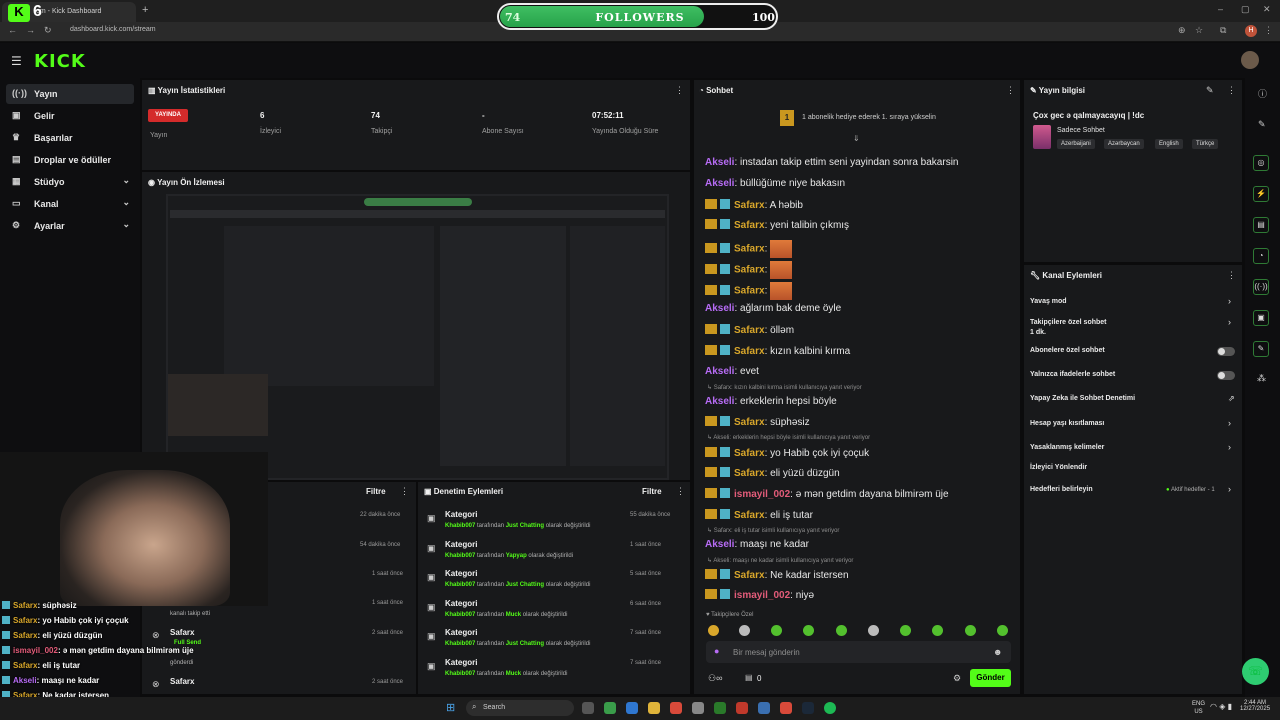  What do you see at coordinates (1261, 287) in the screenshot?
I see `rail-button-5: ((·))` at bounding box center [1261, 287].